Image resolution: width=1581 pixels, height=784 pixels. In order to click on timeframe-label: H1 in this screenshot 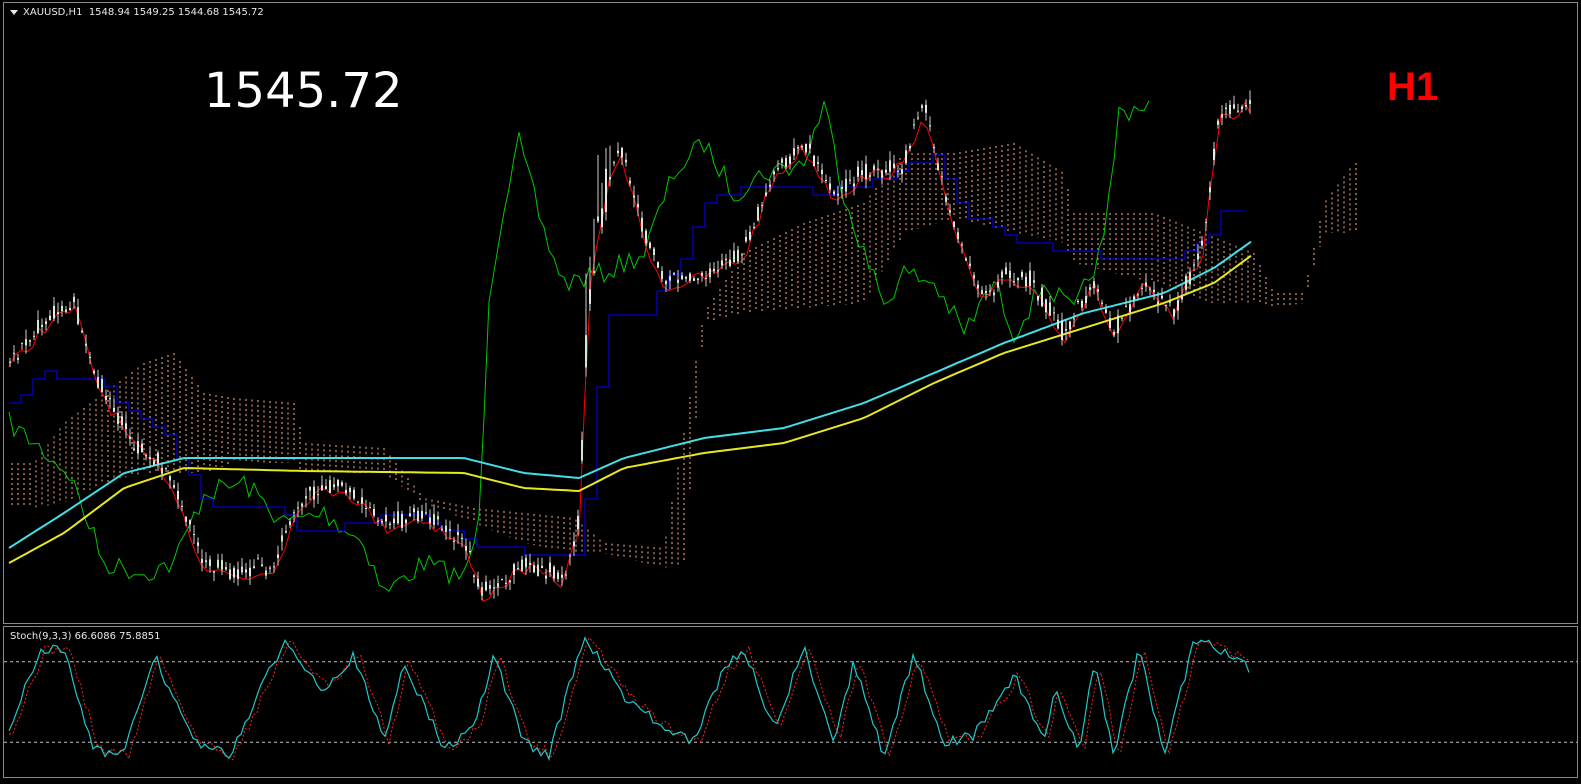, I will do `click(1413, 87)`.